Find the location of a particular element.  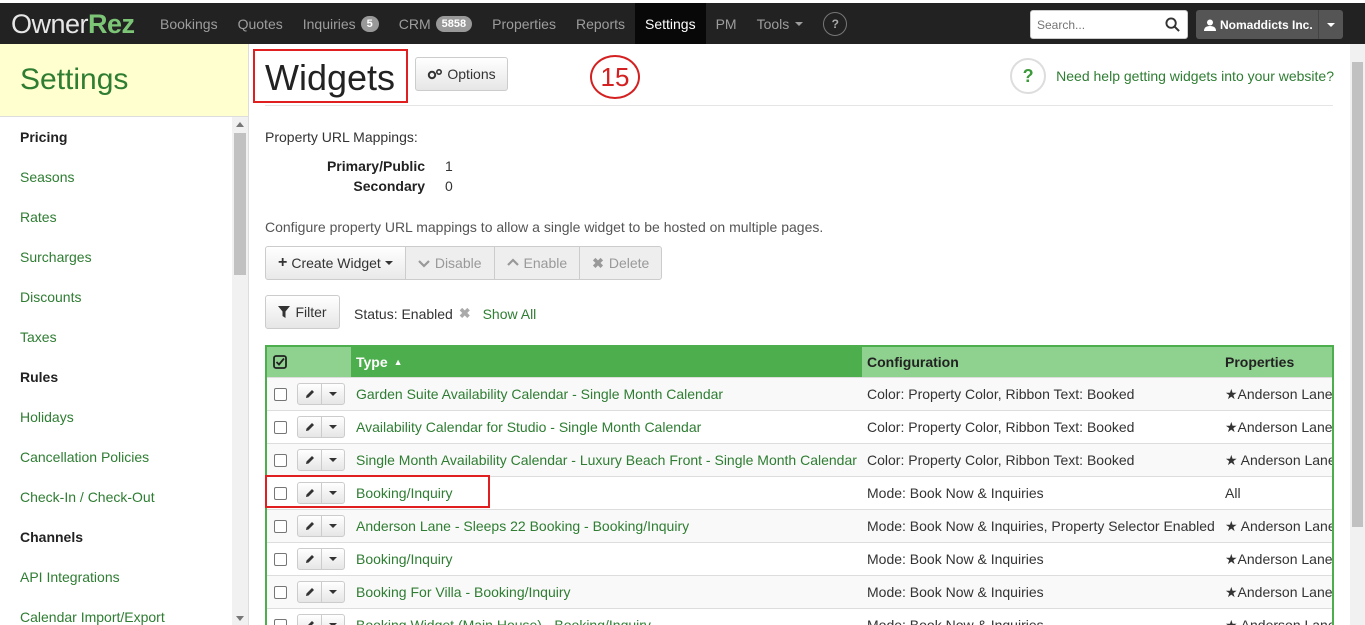

nav-inquiries: Inquiries 5 is located at coordinates (341, 23).